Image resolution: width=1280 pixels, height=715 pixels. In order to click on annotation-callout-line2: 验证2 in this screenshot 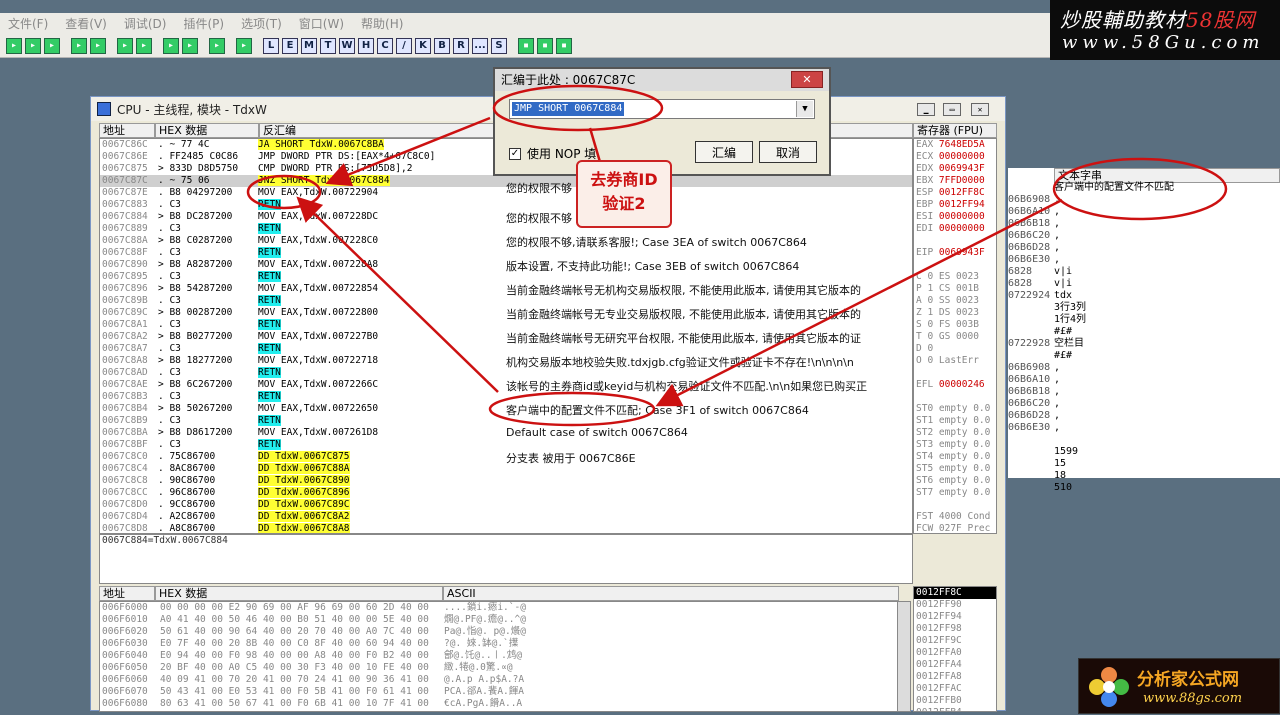, I will do `click(624, 203)`.